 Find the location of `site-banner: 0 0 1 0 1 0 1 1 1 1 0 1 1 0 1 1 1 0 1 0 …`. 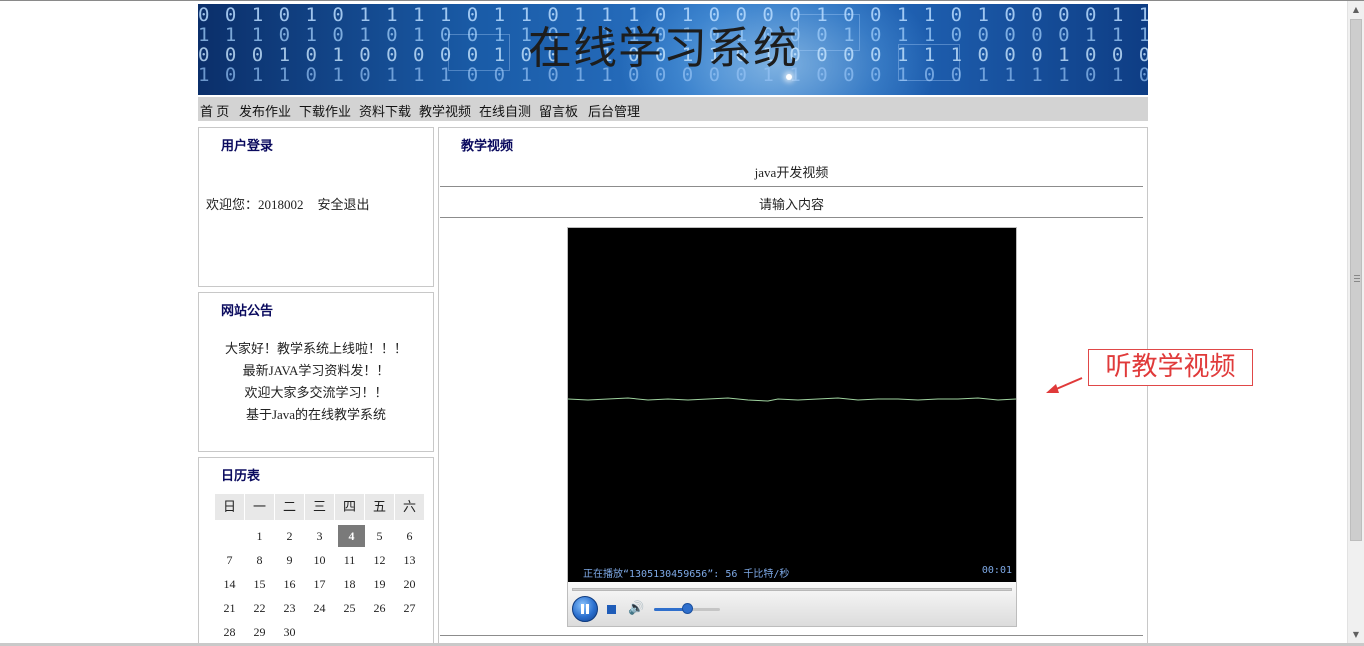

site-banner: 0 0 1 0 1 0 1 1 1 1 0 1 1 0 1 1 1 0 1 0 … is located at coordinates (673, 49).